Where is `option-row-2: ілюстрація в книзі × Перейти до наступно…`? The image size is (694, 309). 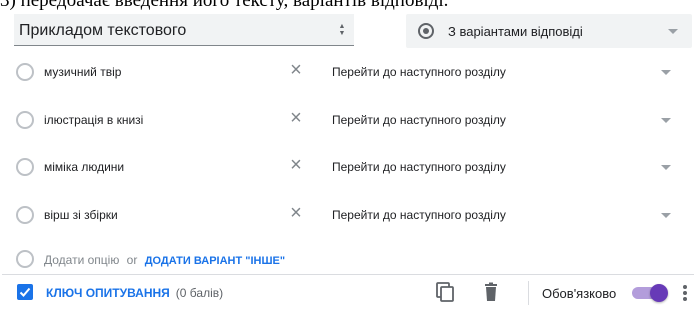 option-row-2: ілюстрація в книзі × Перейти до наступно… is located at coordinates (348, 121).